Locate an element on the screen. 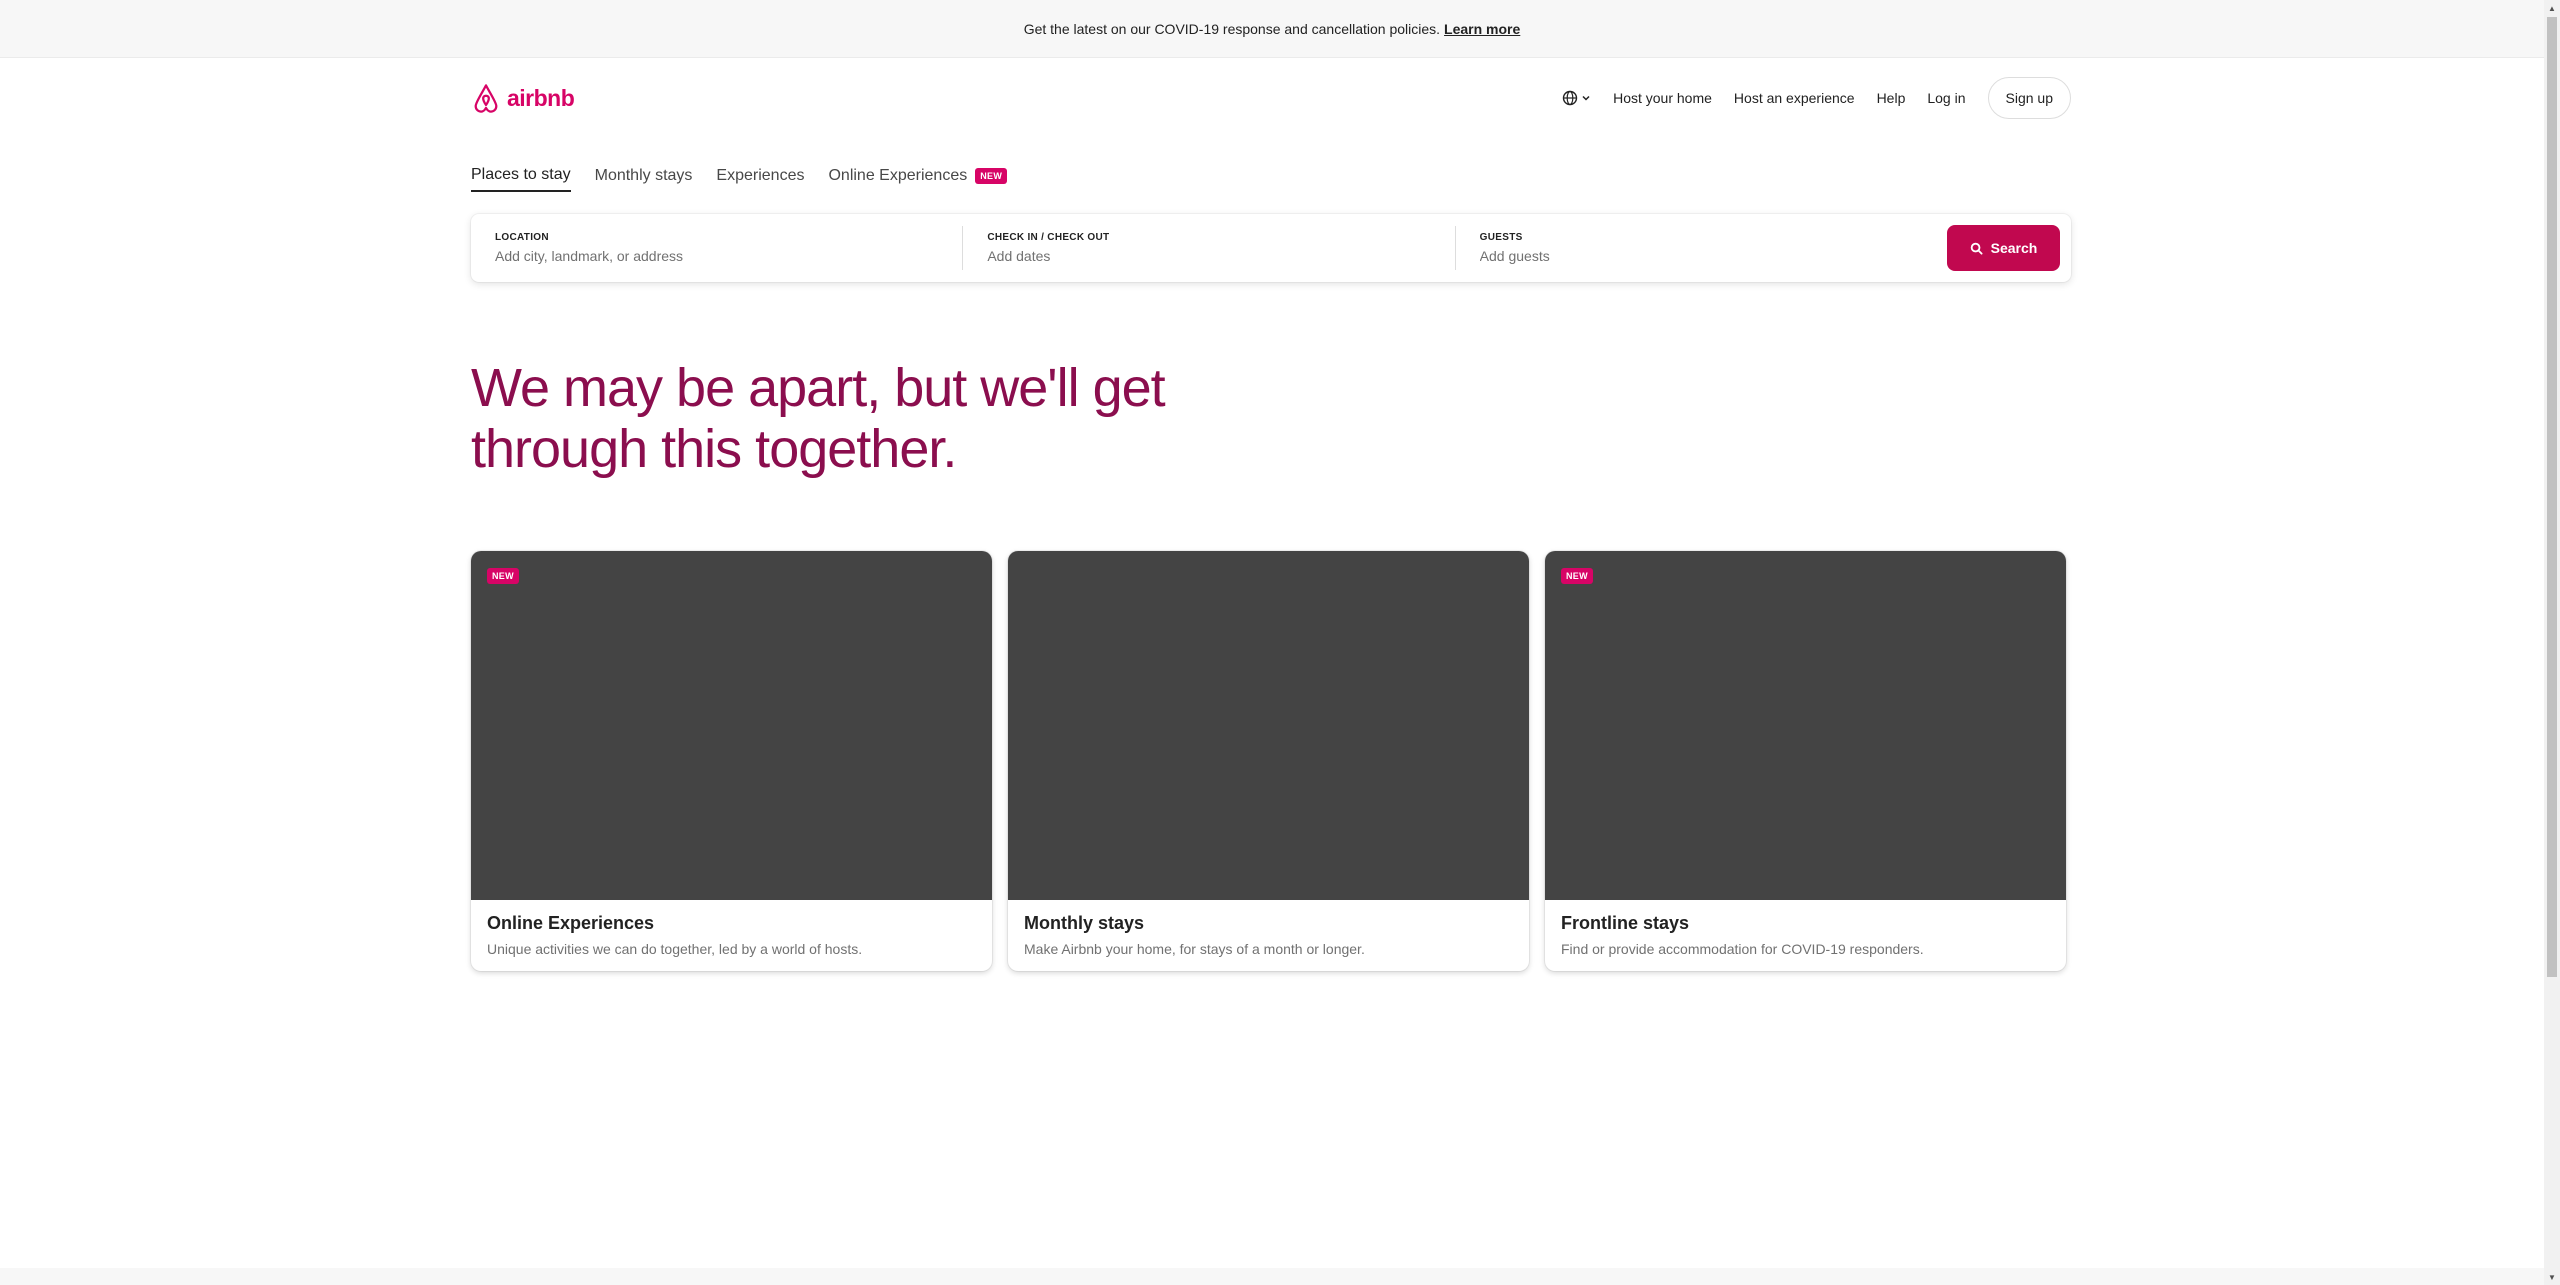 This screenshot has width=2560, height=1285. guests-field: GUESTS is located at coordinates (1701, 248).